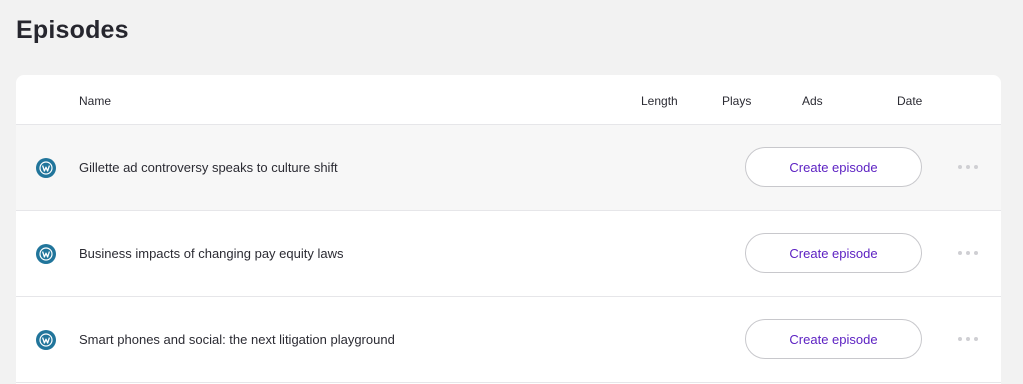 The height and width of the screenshot is (384, 1023). I want to click on column-header-ads: Ads, so click(812, 101).